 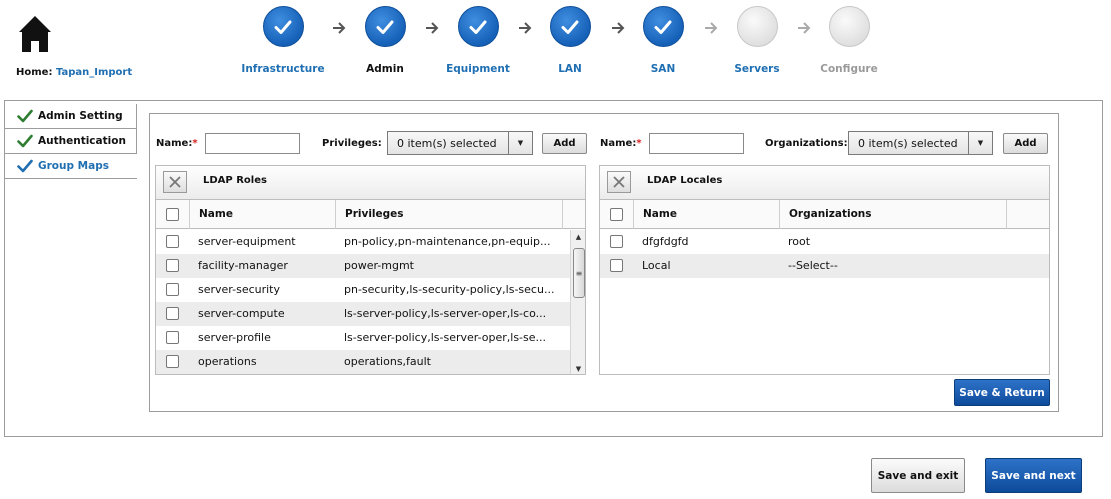 What do you see at coordinates (570, 69) in the screenshot?
I see `step-label: LAN` at bounding box center [570, 69].